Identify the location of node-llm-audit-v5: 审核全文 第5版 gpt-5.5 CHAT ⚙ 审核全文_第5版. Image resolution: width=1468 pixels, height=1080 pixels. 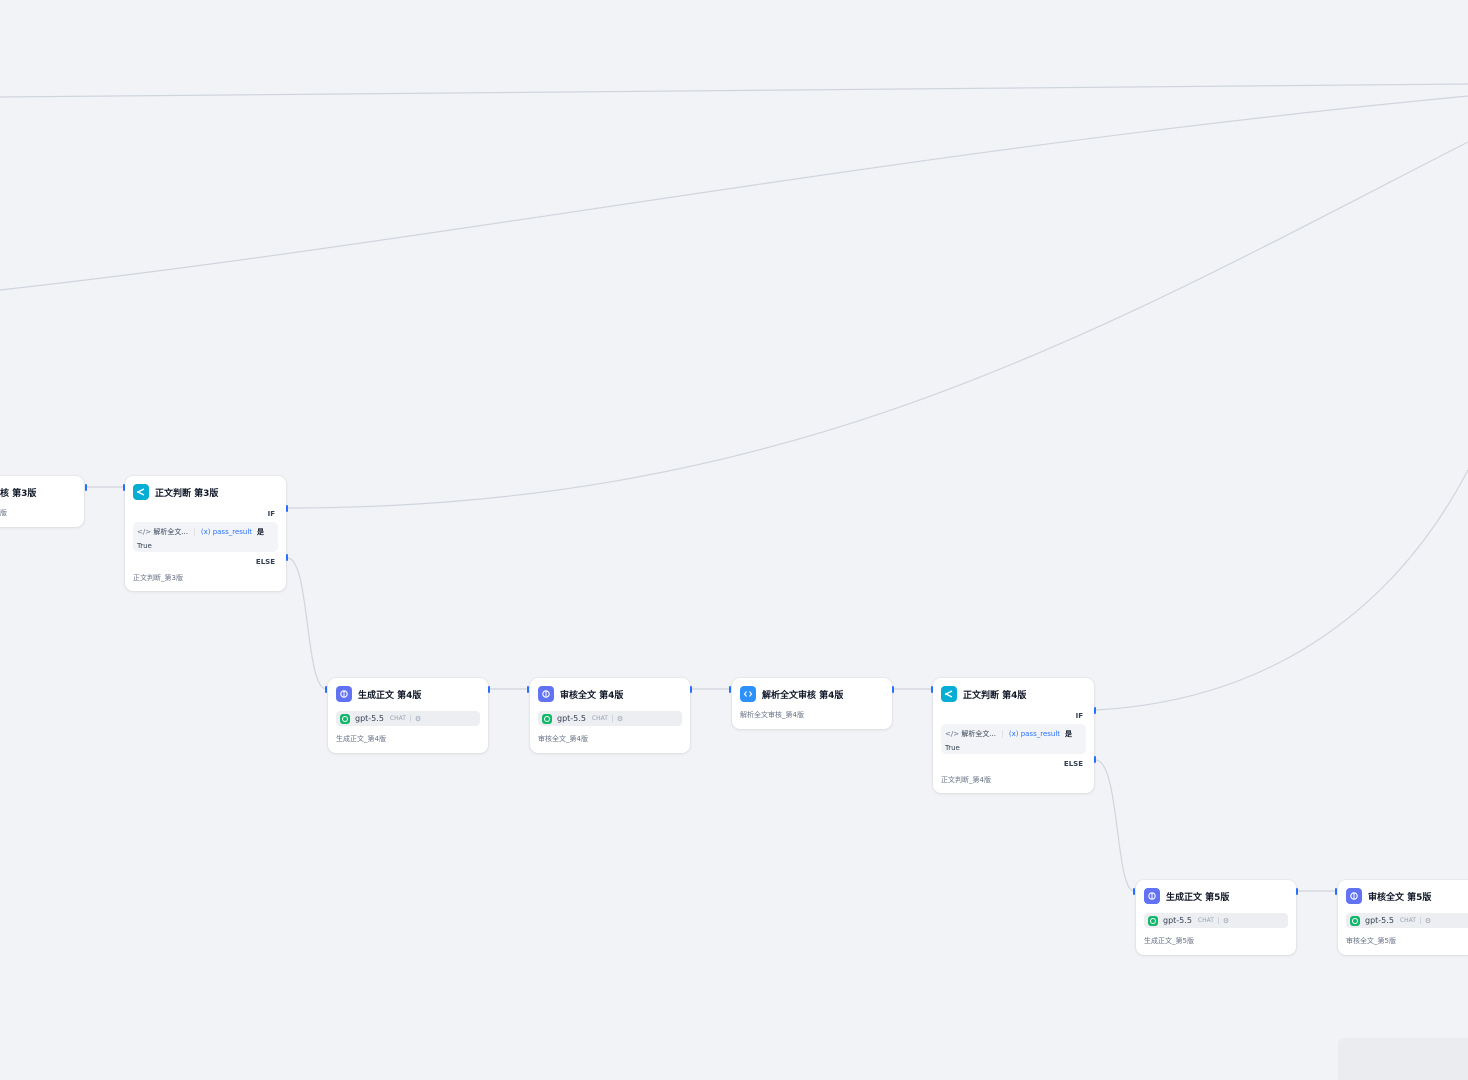
(1403, 917).